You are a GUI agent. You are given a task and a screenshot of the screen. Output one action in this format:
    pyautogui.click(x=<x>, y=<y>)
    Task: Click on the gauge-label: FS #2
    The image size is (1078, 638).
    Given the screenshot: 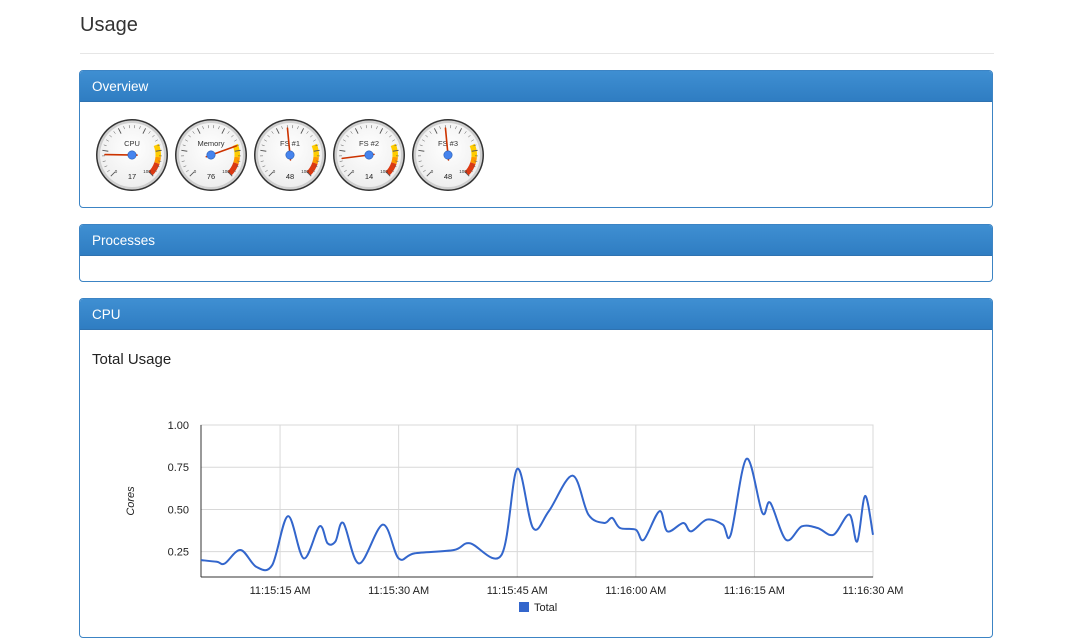 What is the action you would take?
    pyautogui.click(x=369, y=143)
    